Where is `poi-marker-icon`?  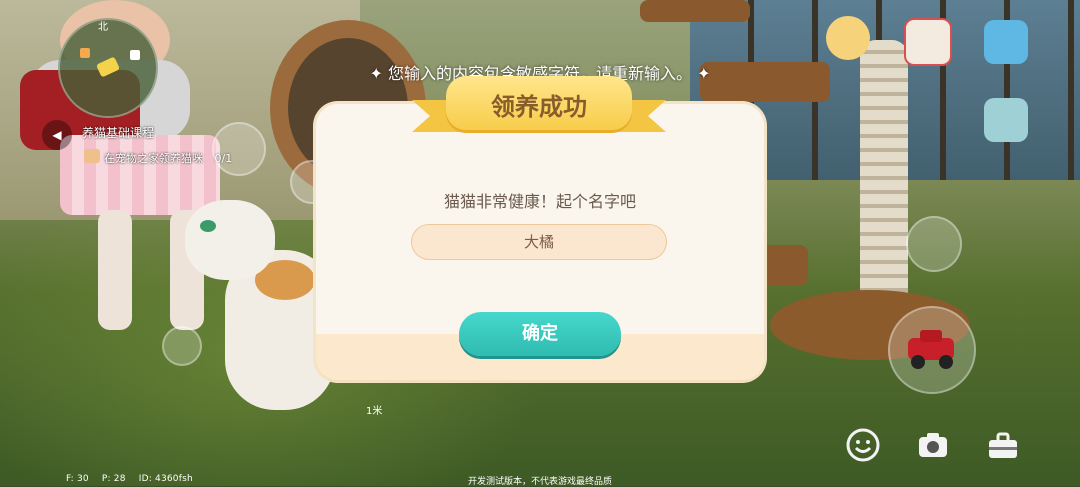 poi-marker-icon is located at coordinates (85, 53).